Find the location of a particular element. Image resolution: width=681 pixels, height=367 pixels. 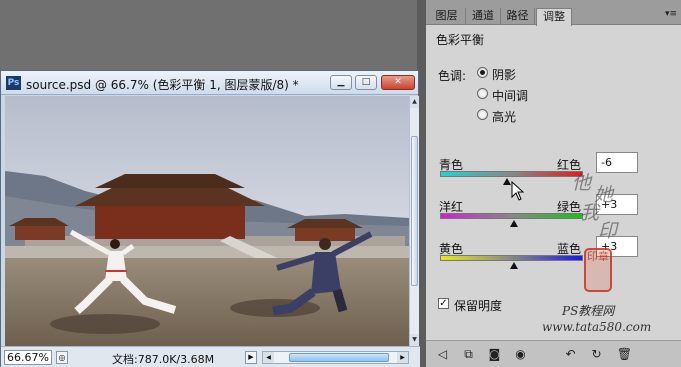

panel-tab-bar: 图层 通道 路径 调整 ▾≡ is located at coordinates (553, 13).